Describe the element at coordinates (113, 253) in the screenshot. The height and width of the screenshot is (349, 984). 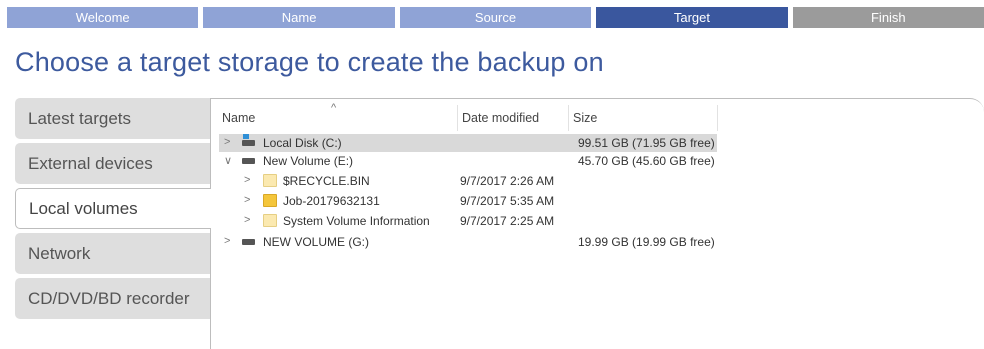
I see `nav-item-network: Network` at that location.